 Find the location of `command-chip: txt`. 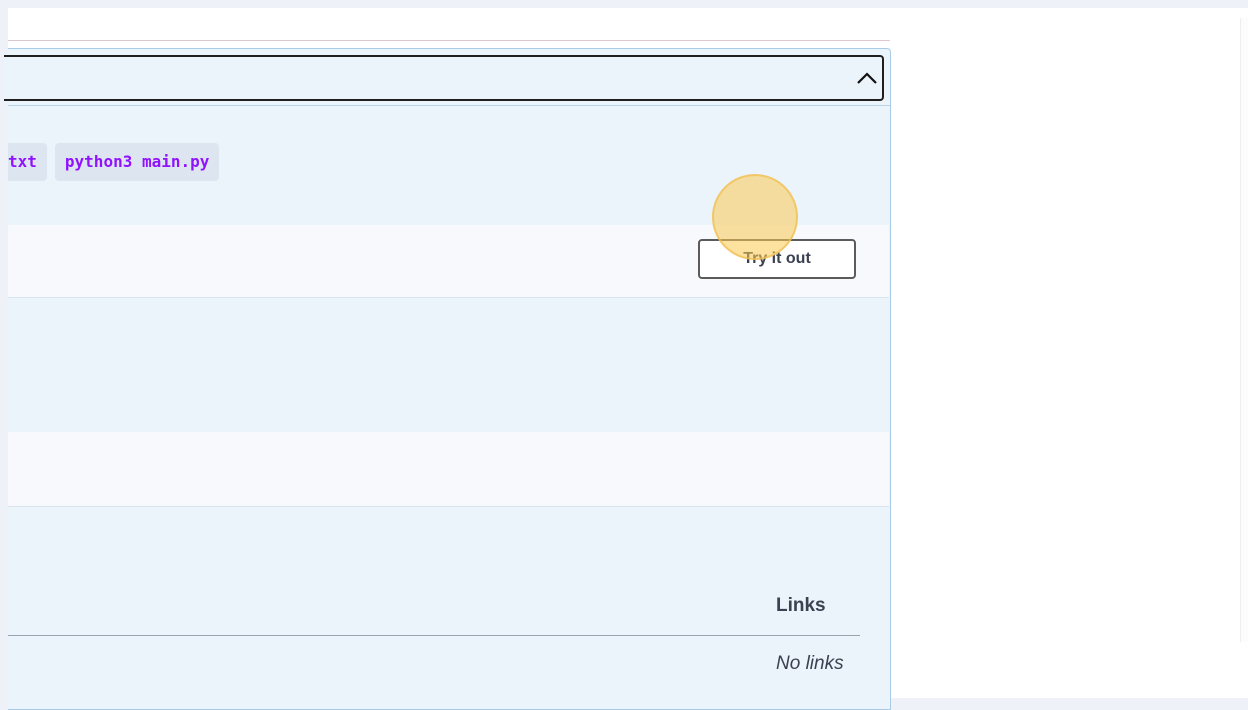

command-chip: txt is located at coordinates (27, 162).